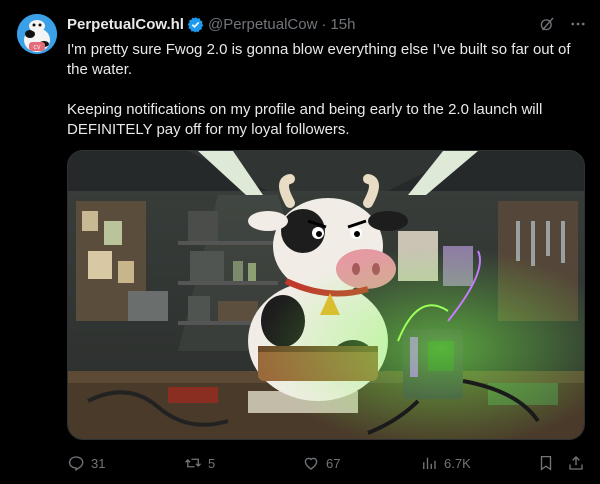 The width and height of the screenshot is (600, 484). What do you see at coordinates (262, 24) in the screenshot?
I see `handle: @PerpetualCow` at bounding box center [262, 24].